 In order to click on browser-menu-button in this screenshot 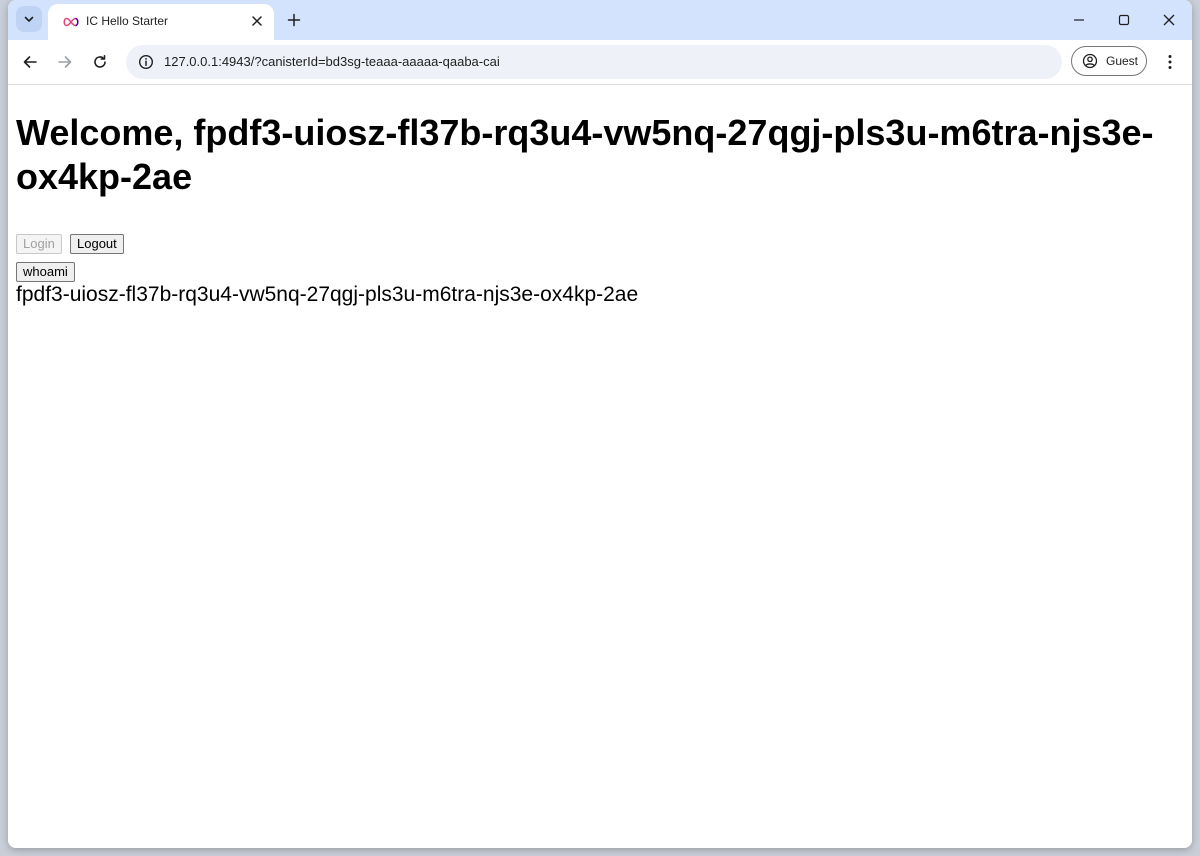, I will do `click(1170, 62)`.